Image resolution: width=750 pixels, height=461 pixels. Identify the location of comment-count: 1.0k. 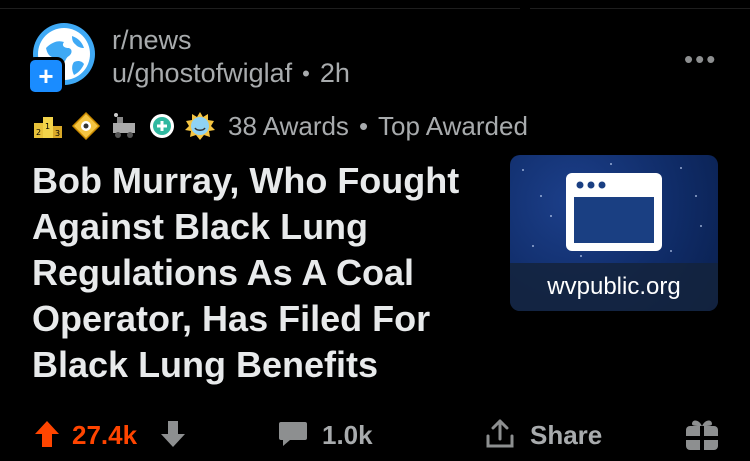
(347, 435).